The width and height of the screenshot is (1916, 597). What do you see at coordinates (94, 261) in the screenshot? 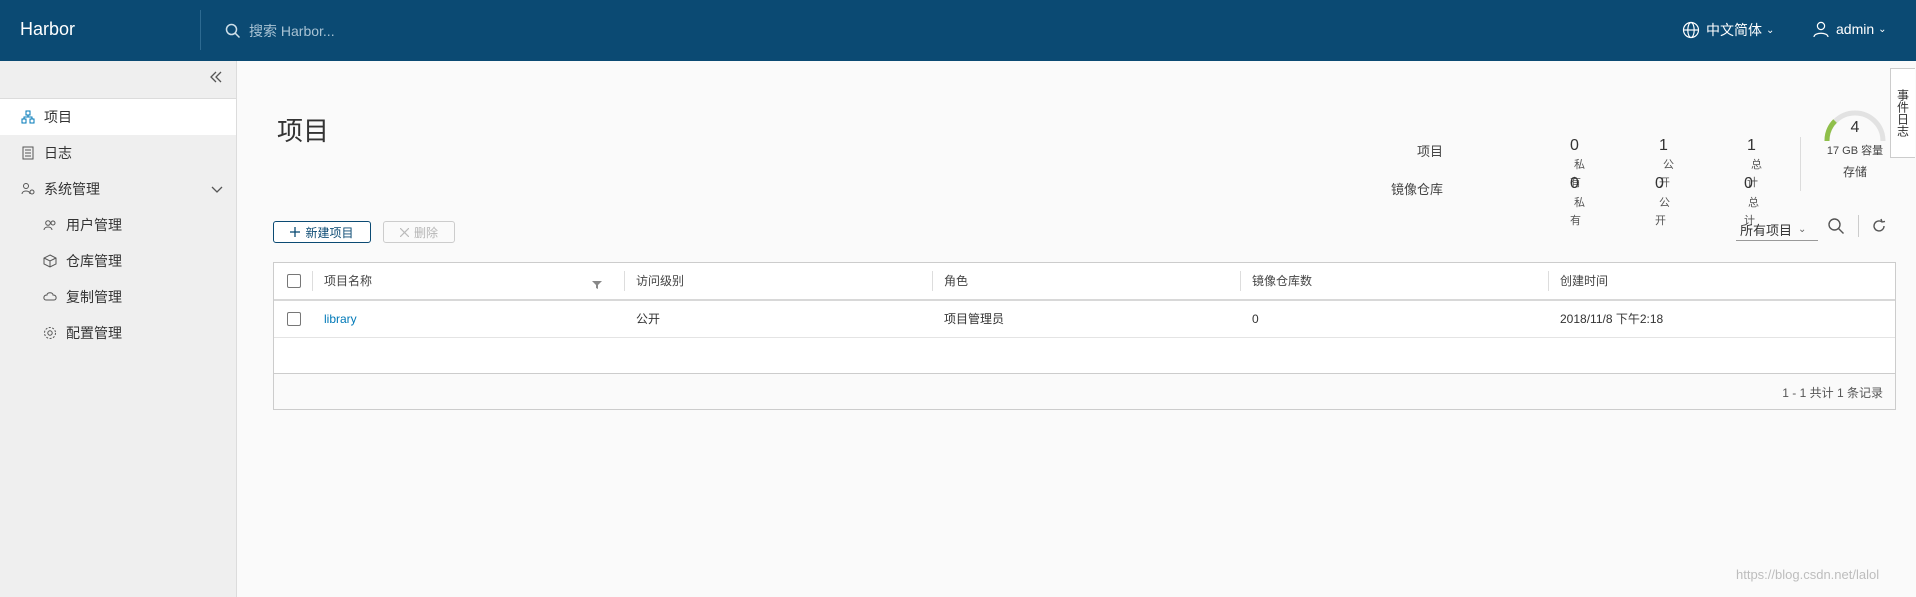
I see `sidebar-item-label: 仓库管理` at bounding box center [94, 261].